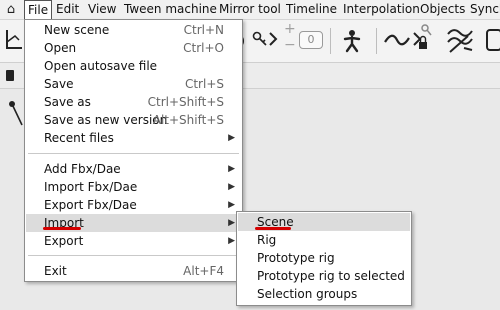 Image resolution: width=500 pixels, height=310 pixels. I want to click on menu-item-open: Open Ctrl+O, so click(133, 48).